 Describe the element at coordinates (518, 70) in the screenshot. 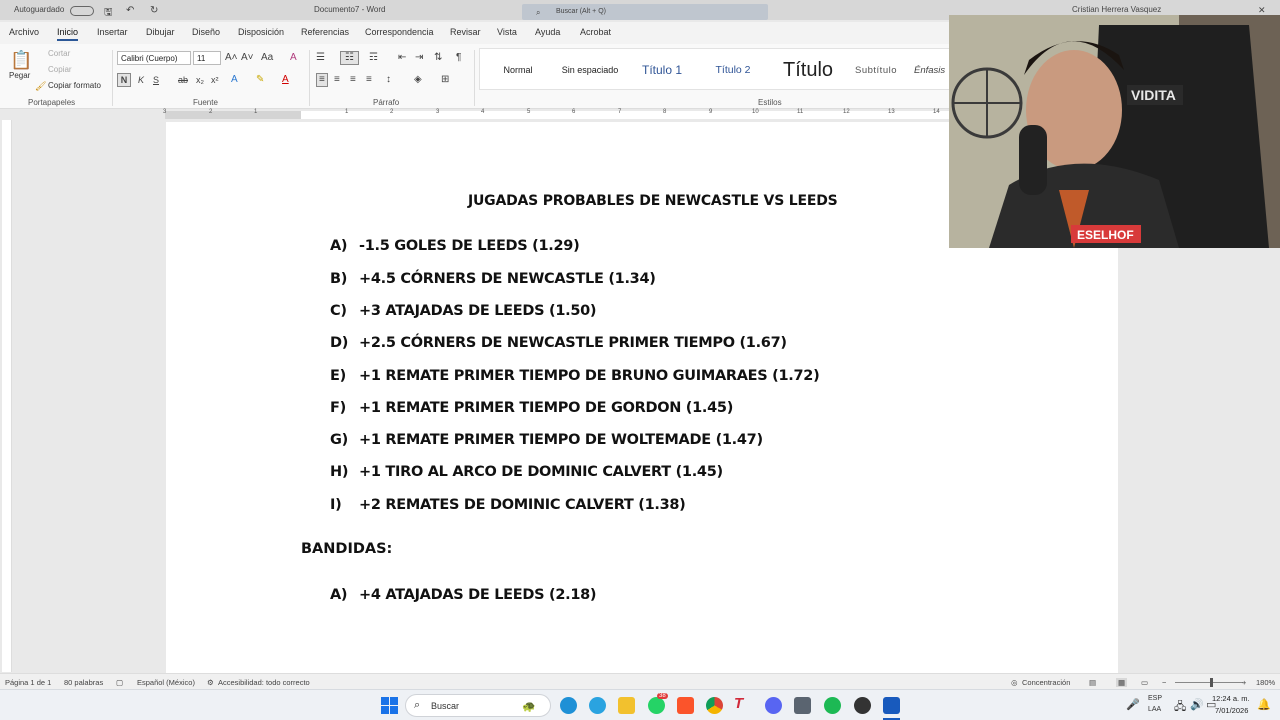

I see `style-normal: Normal` at that location.